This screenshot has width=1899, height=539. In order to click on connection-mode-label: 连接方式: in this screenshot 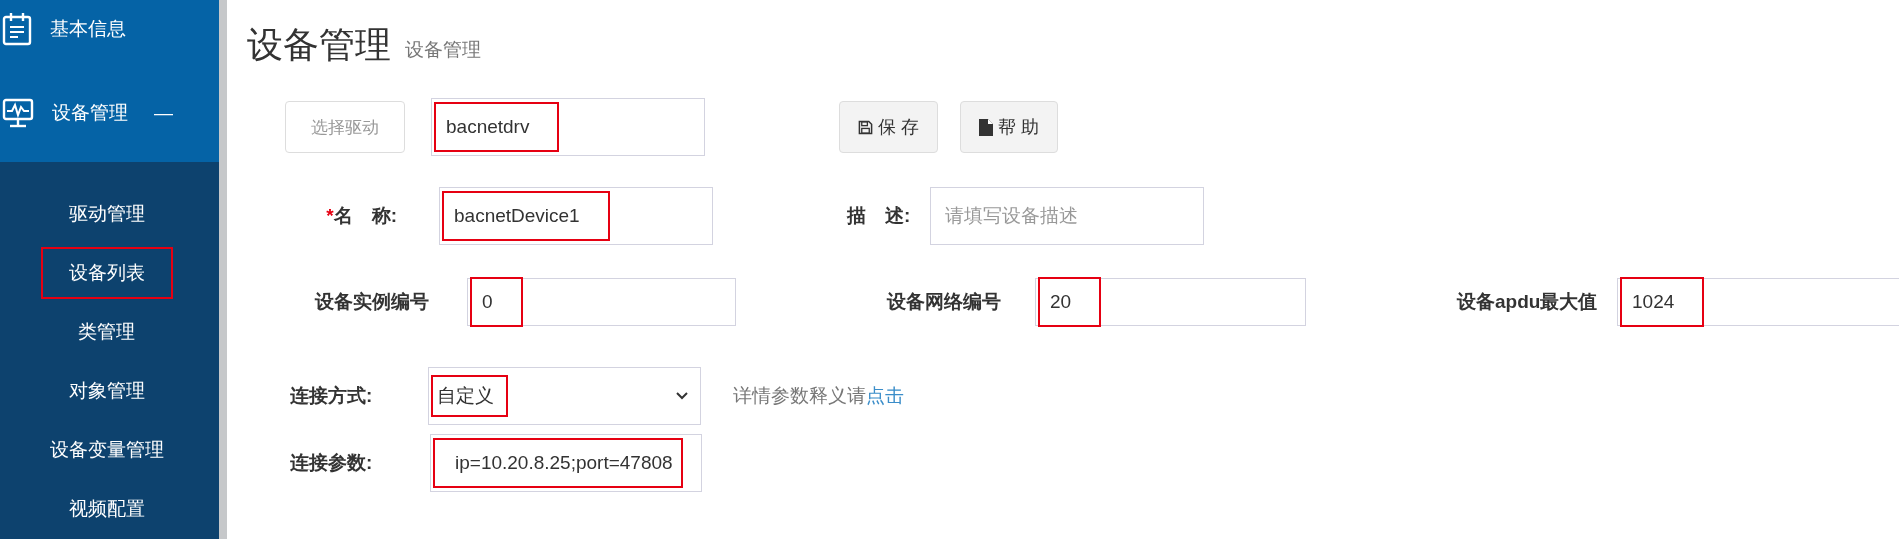, I will do `click(332, 396)`.